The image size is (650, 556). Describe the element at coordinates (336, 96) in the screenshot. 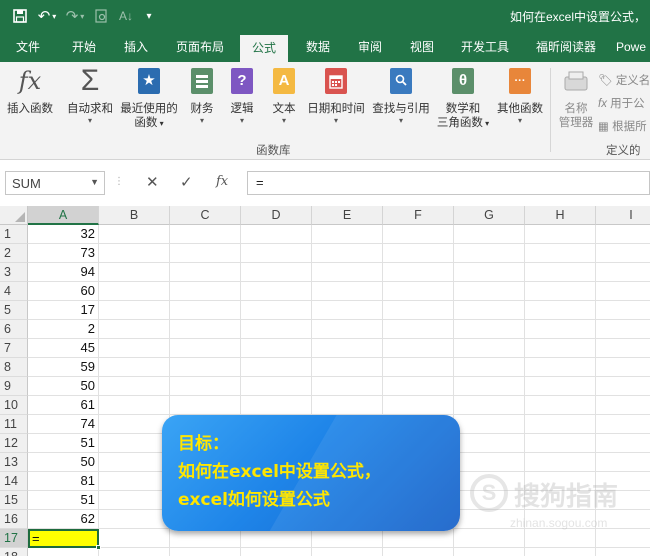

I see `datetime-button: 日期和时间 ▾` at that location.